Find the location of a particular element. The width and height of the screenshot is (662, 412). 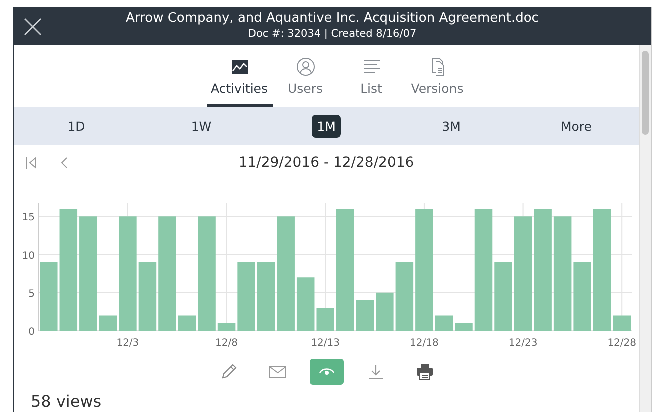

axis-label: 12/18 is located at coordinates (424, 343).